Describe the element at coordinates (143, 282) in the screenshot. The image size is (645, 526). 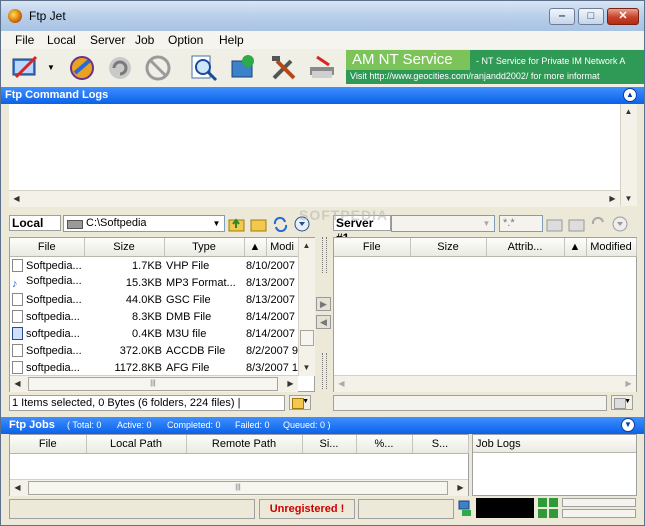
I see `file-size: 15.3KB` at that location.